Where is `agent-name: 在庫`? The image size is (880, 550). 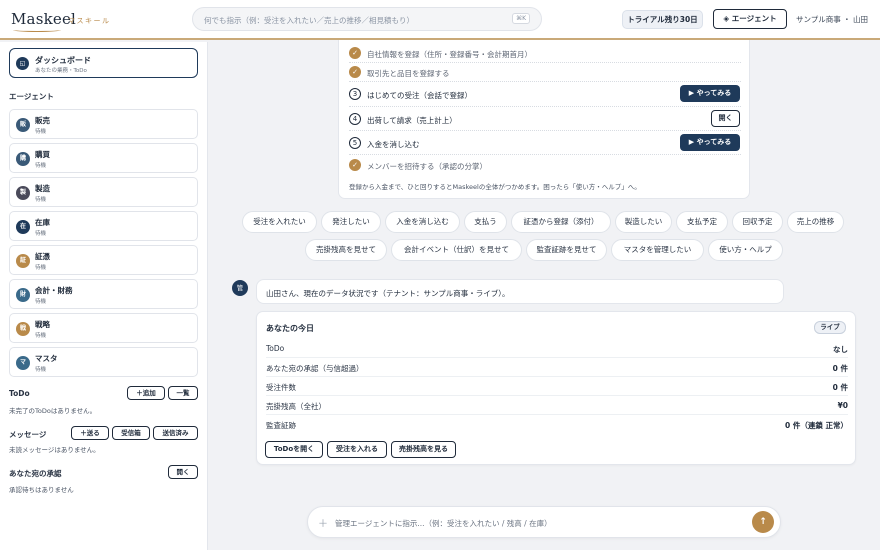 agent-name: 在庫 is located at coordinates (42, 222).